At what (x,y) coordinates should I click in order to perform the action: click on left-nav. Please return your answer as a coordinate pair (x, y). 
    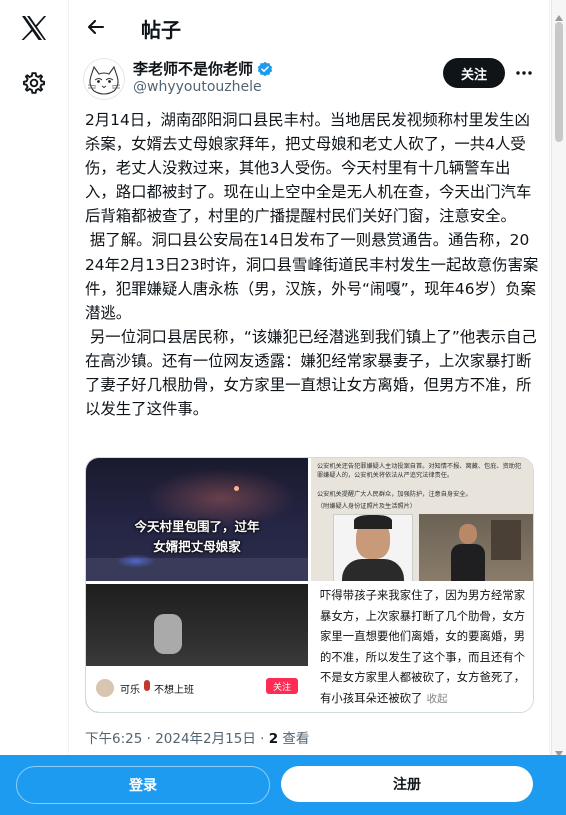
    Looking at the image, I should click on (34, 407).